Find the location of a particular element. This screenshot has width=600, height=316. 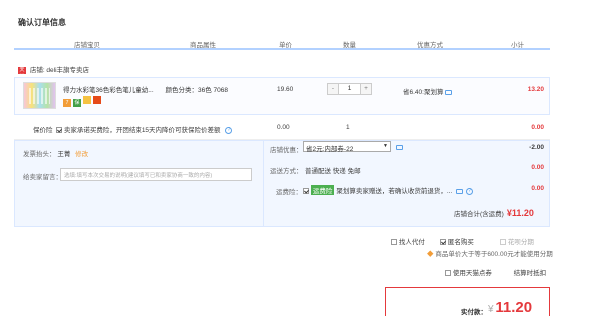

item-thumbnail is located at coordinates (39, 95).